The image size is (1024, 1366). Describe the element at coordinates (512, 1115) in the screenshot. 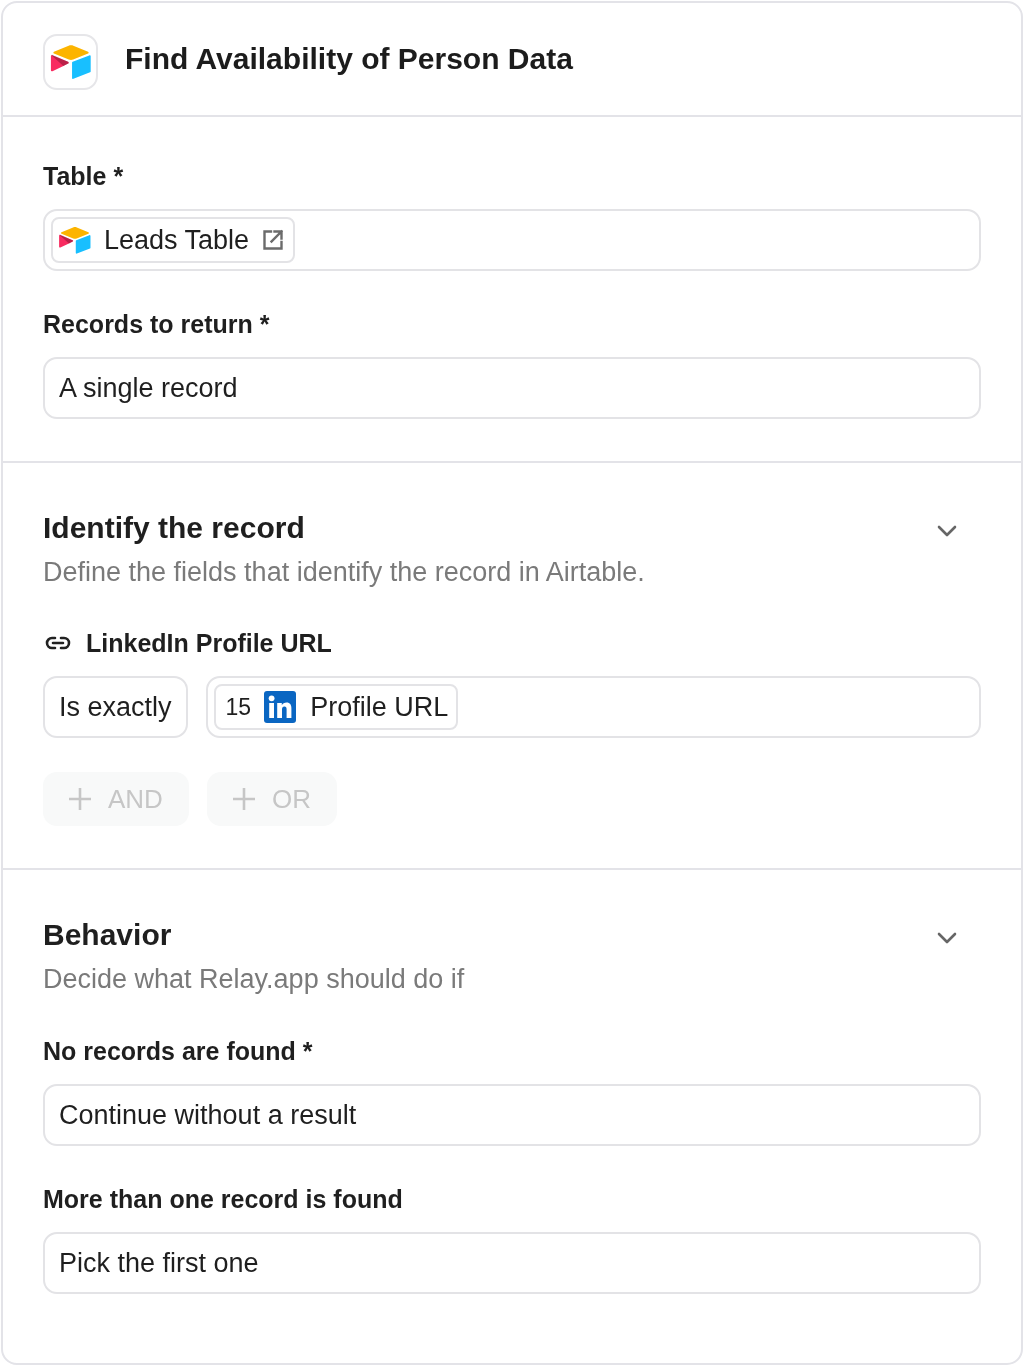

I see `select-field: Continue without a result` at that location.